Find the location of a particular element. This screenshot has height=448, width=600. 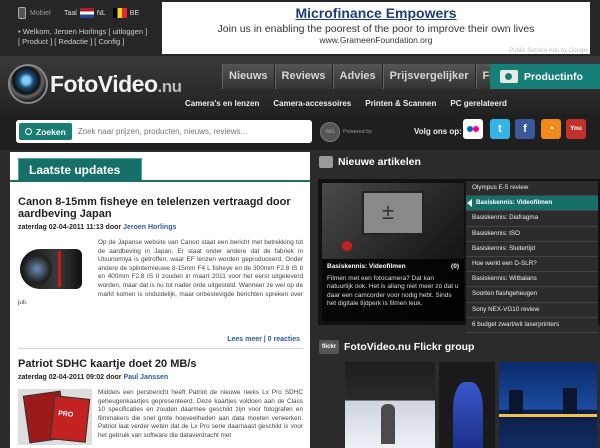

slide-list-item: Olympus E-5 review is located at coordinates (532, 189).